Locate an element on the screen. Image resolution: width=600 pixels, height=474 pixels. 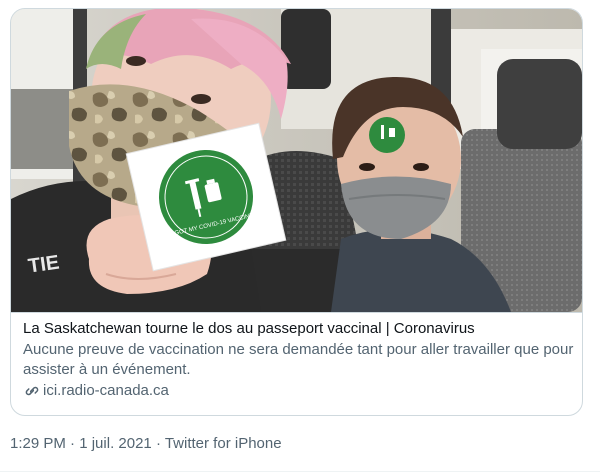
svg-text: TIE is located at coordinates (44, 265).